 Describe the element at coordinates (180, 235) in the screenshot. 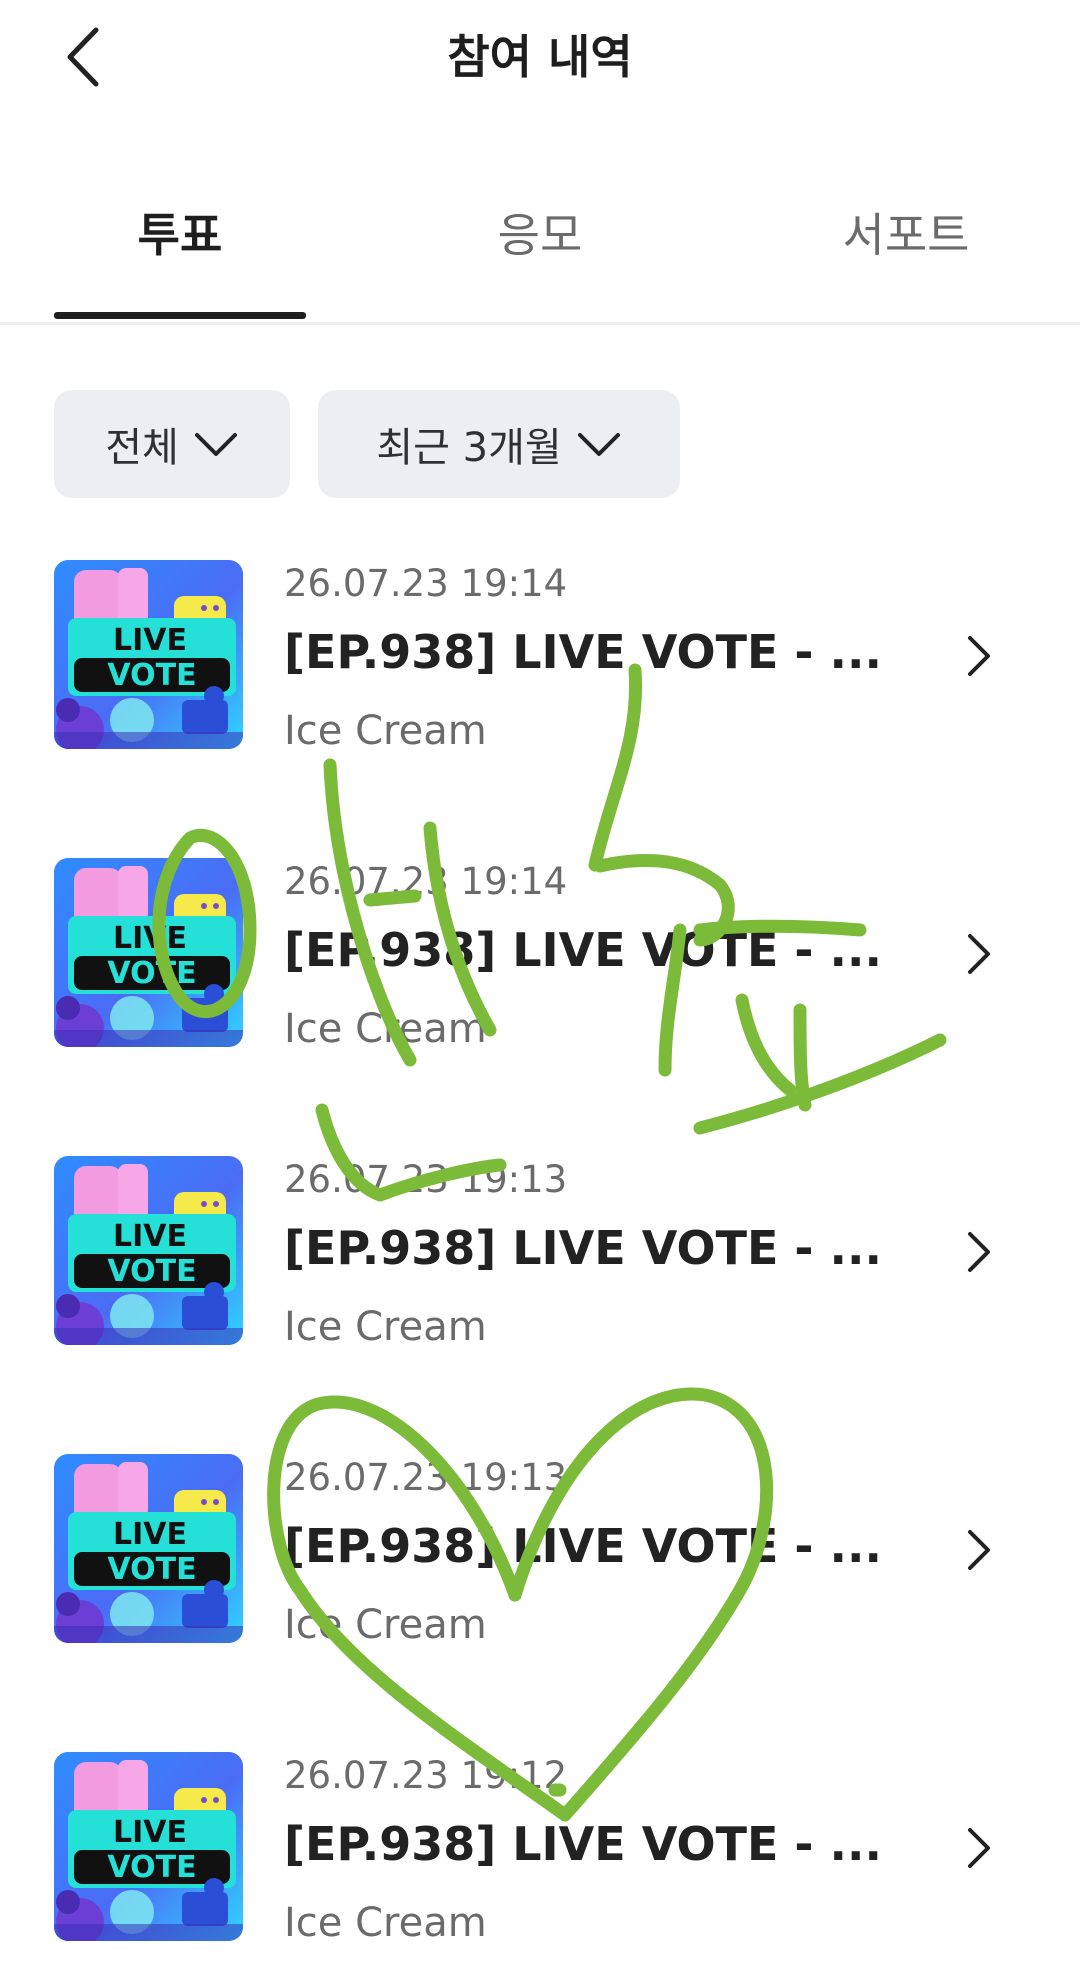

I see `tab-vote: 투표` at that location.